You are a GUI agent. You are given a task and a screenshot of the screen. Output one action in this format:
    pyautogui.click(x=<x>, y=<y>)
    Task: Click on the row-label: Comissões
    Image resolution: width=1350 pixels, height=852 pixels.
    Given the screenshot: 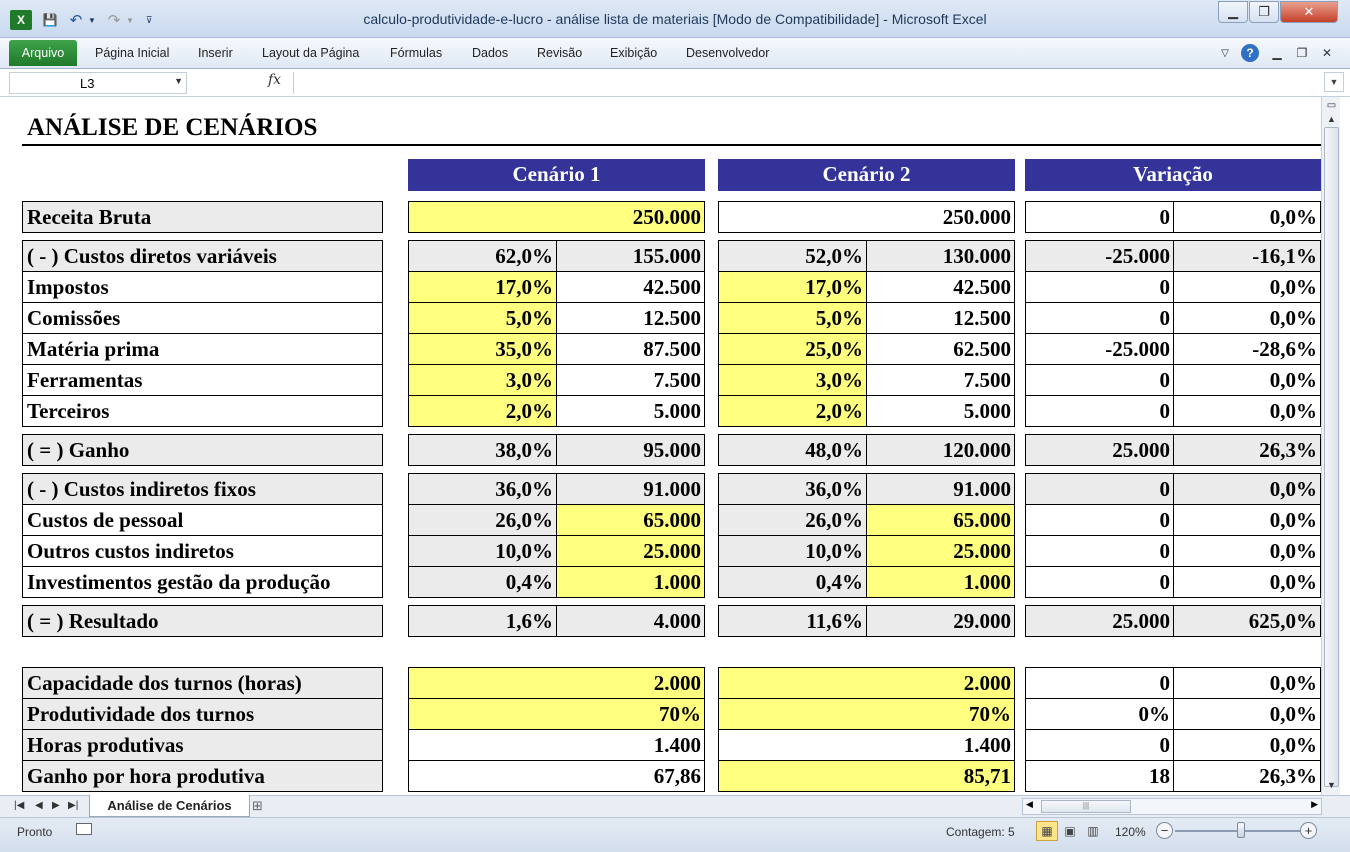 What is the action you would take?
    pyautogui.click(x=202, y=318)
    